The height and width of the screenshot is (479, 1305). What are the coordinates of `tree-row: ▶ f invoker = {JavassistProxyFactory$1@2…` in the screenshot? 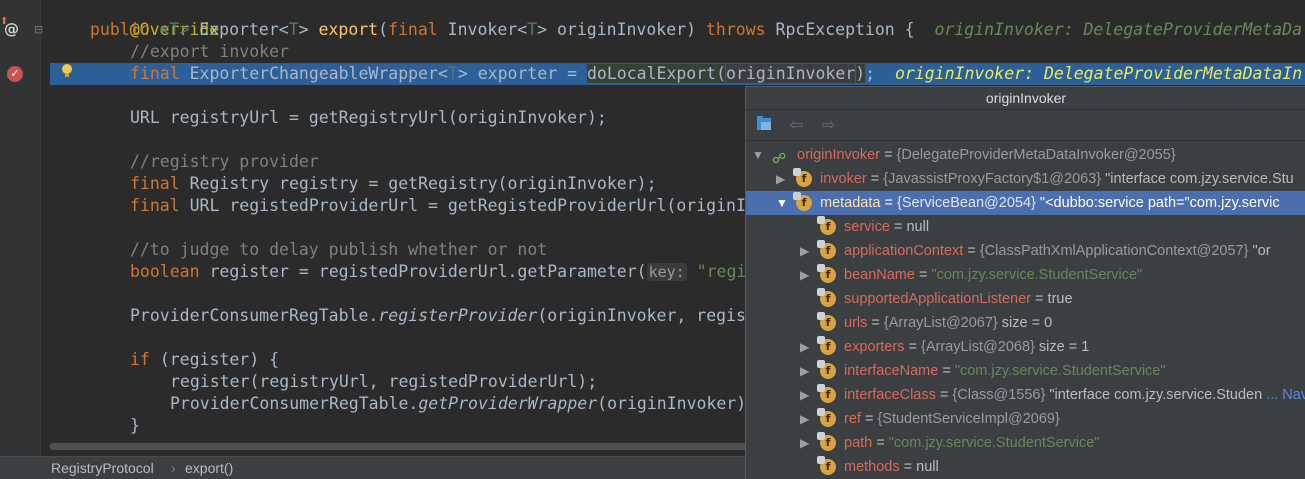 It's located at (1025, 179).